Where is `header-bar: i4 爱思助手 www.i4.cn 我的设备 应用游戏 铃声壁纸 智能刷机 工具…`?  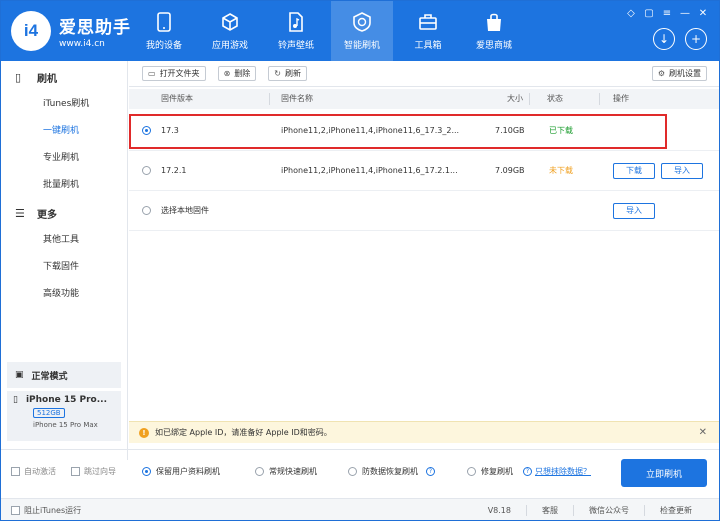 header-bar: i4 爱思助手 www.i4.cn 我的设备 应用游戏 铃声壁纸 智能刷机 工具… is located at coordinates (360, 31).